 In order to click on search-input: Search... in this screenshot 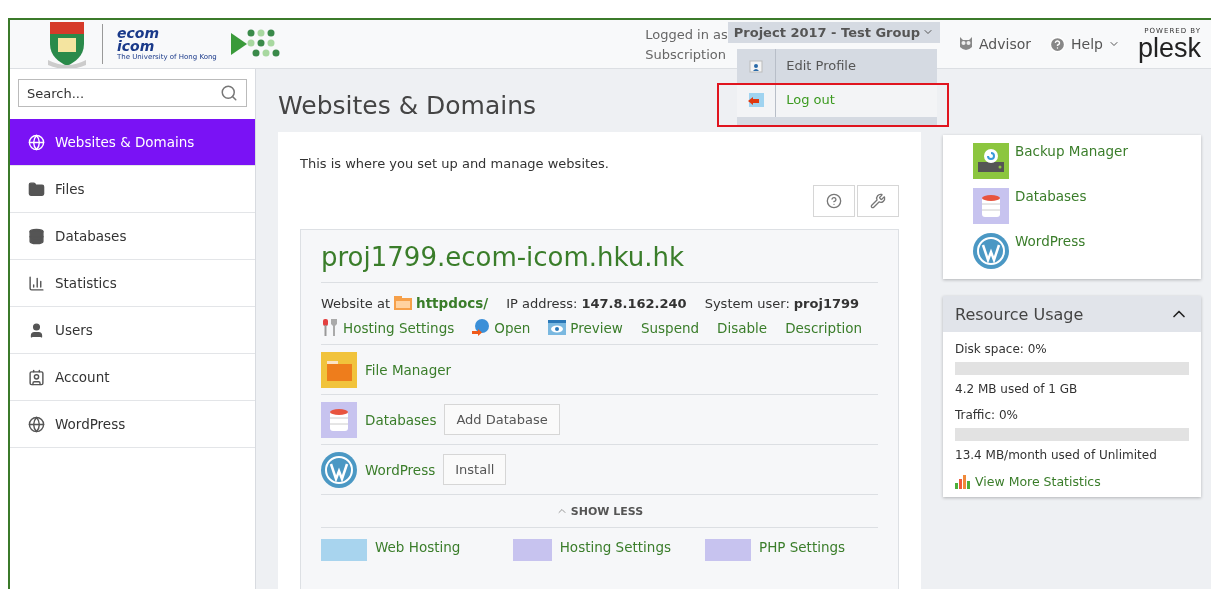, I will do `click(123, 93)`.